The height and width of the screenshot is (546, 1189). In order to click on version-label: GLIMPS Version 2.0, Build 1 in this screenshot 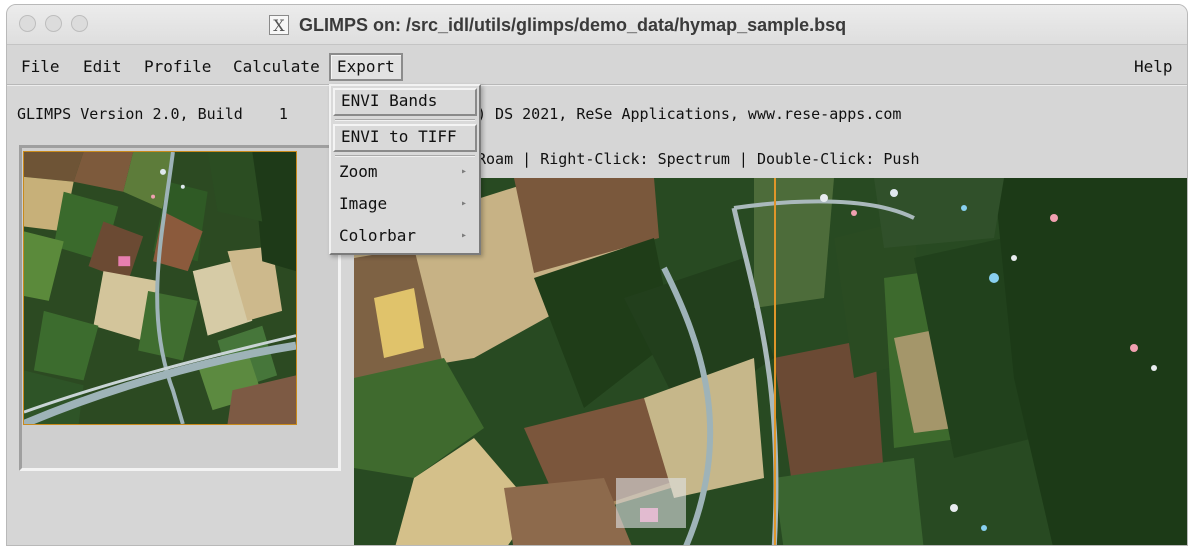, I will do `click(152, 114)`.